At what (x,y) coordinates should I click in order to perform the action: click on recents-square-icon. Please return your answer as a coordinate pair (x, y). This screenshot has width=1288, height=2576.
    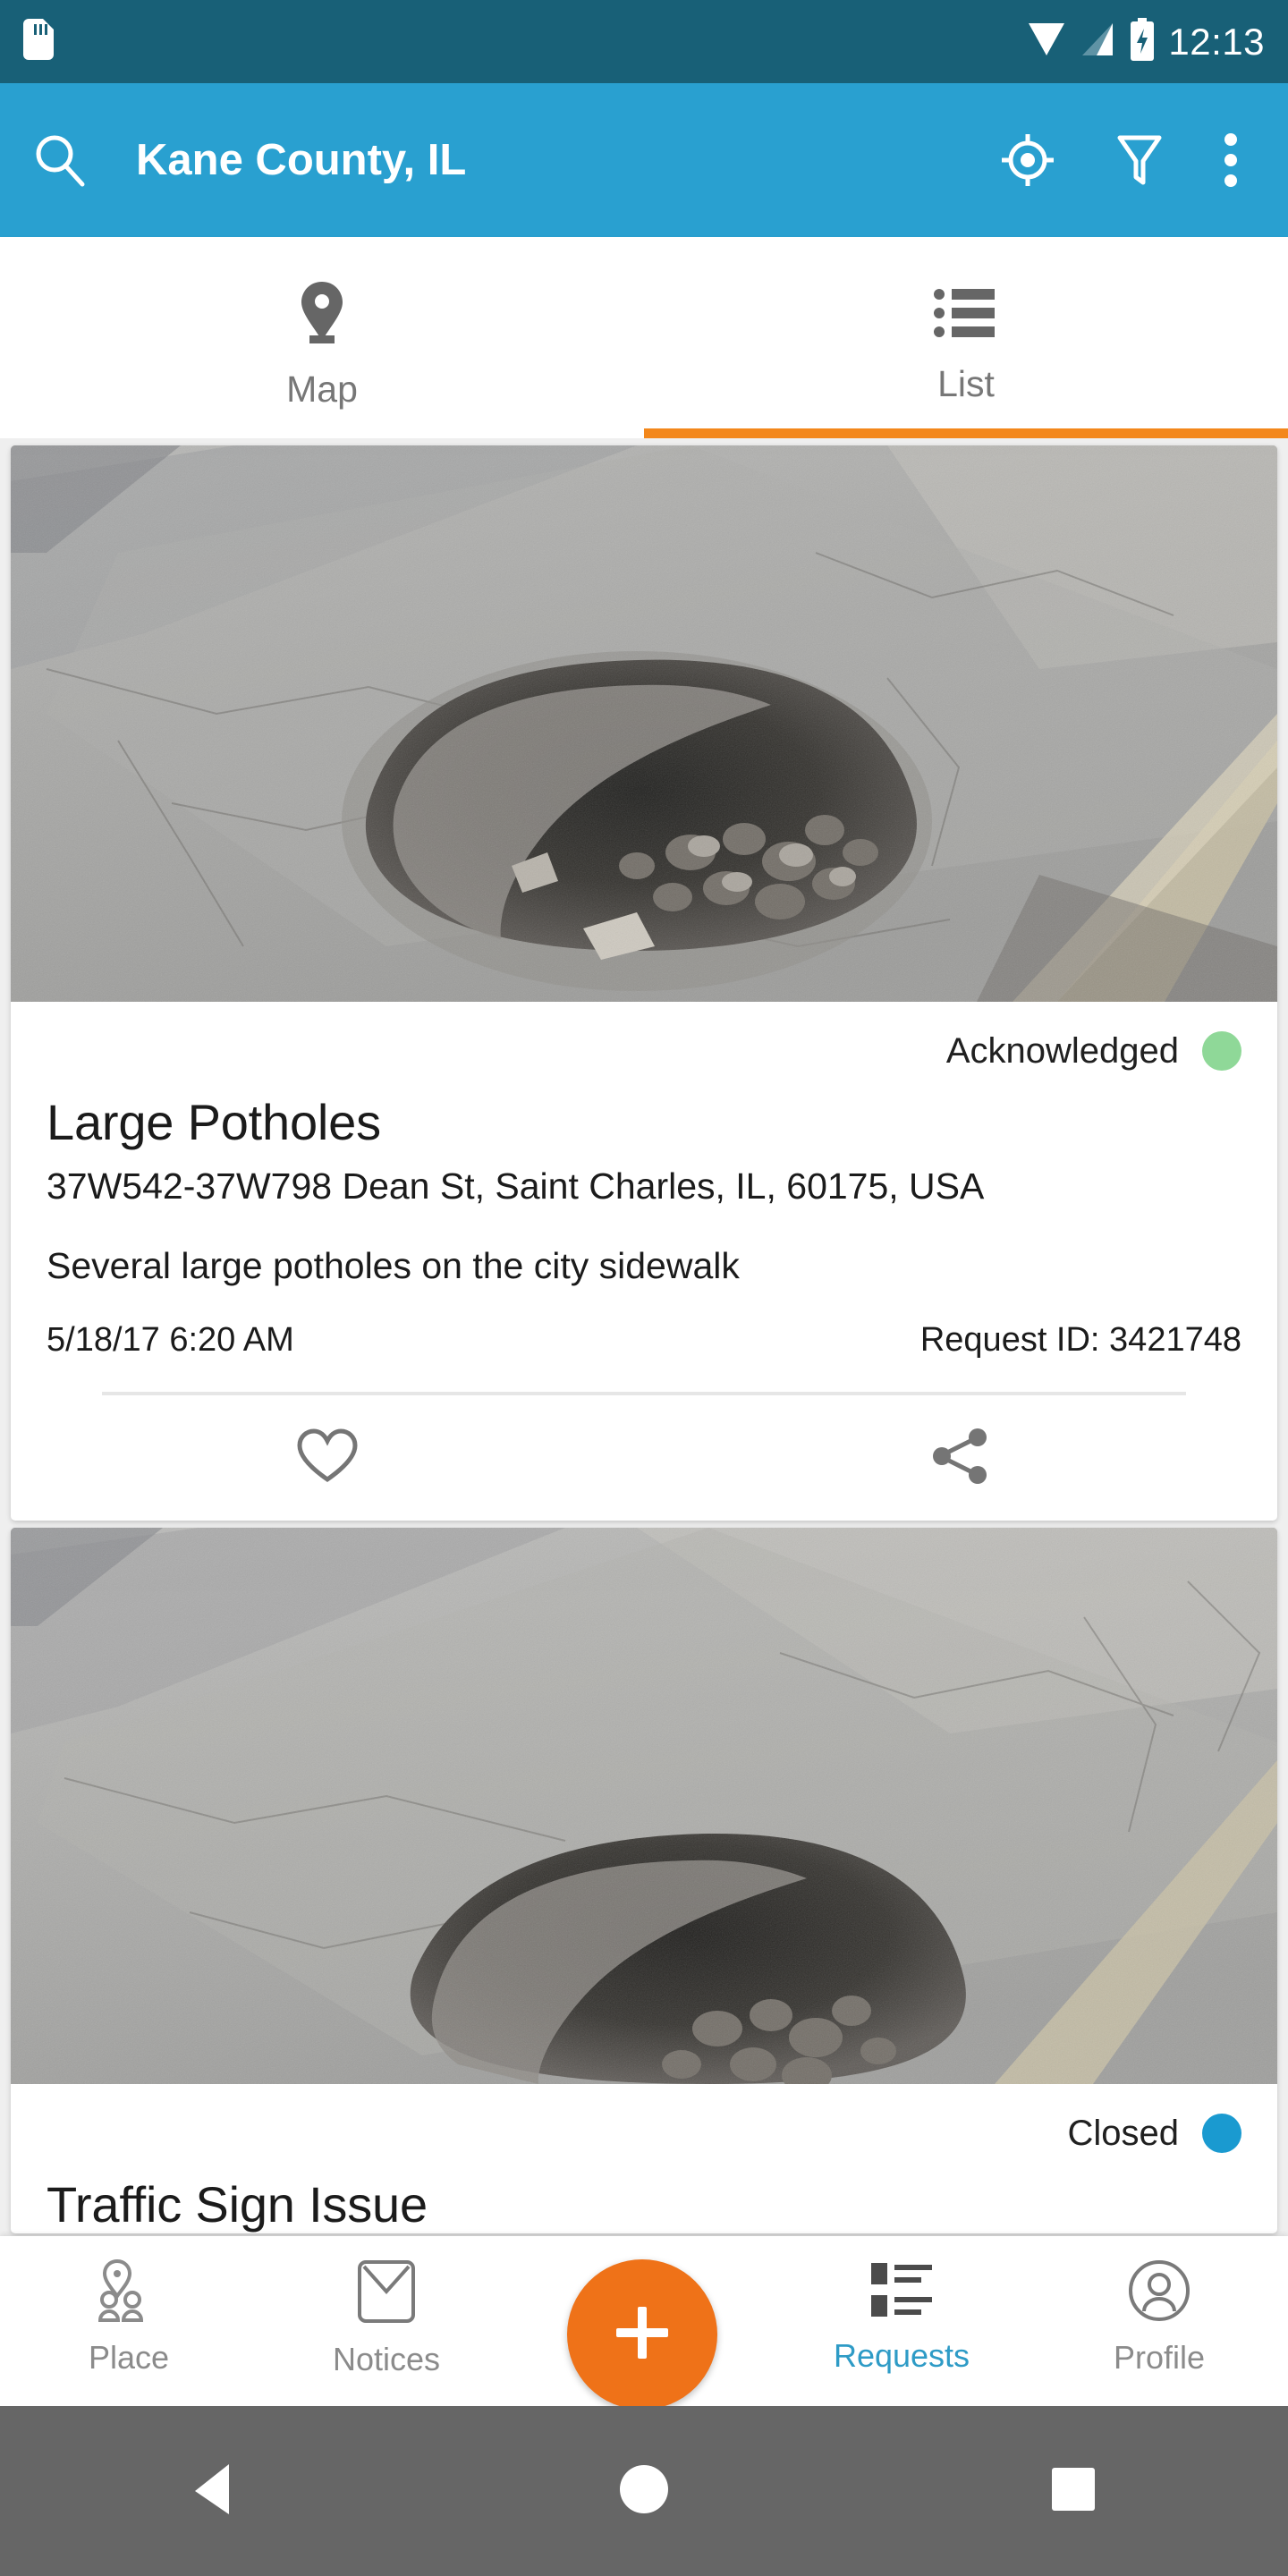
    Looking at the image, I should click on (1073, 2491).